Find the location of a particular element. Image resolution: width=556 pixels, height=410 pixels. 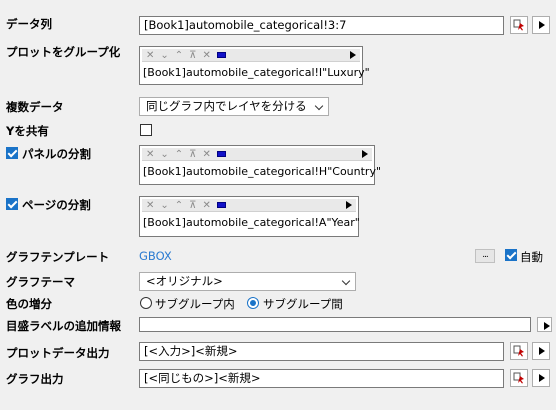

multi-data-label: 複数データ is located at coordinates (35, 107).